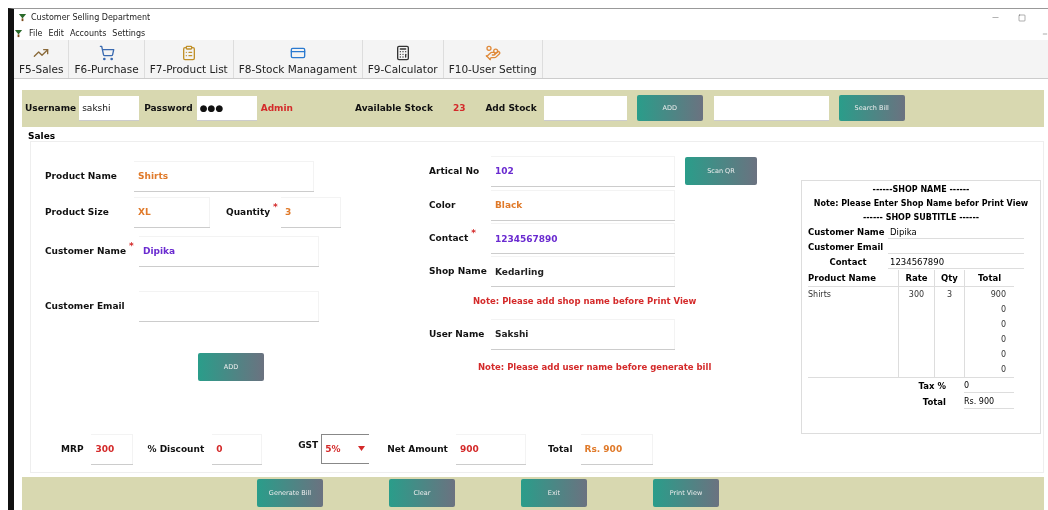 The image size is (1048, 510). I want to click on input-field, so click(229, 305).